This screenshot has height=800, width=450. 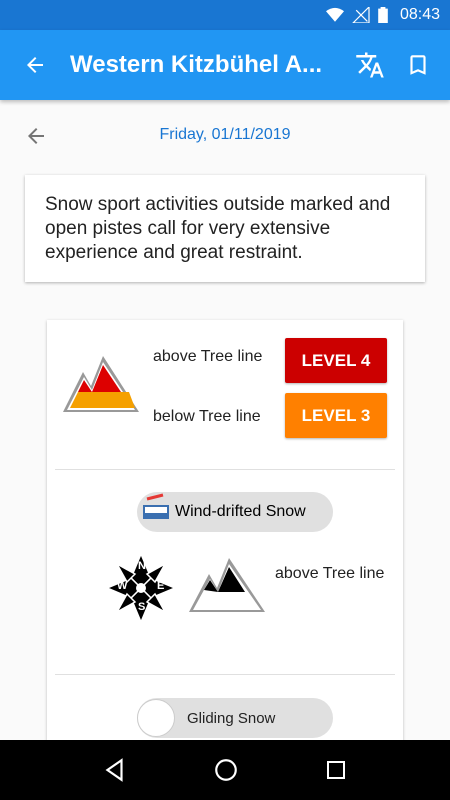 What do you see at coordinates (330, 573) in the screenshot?
I see `elevation-label: above Tree line` at bounding box center [330, 573].